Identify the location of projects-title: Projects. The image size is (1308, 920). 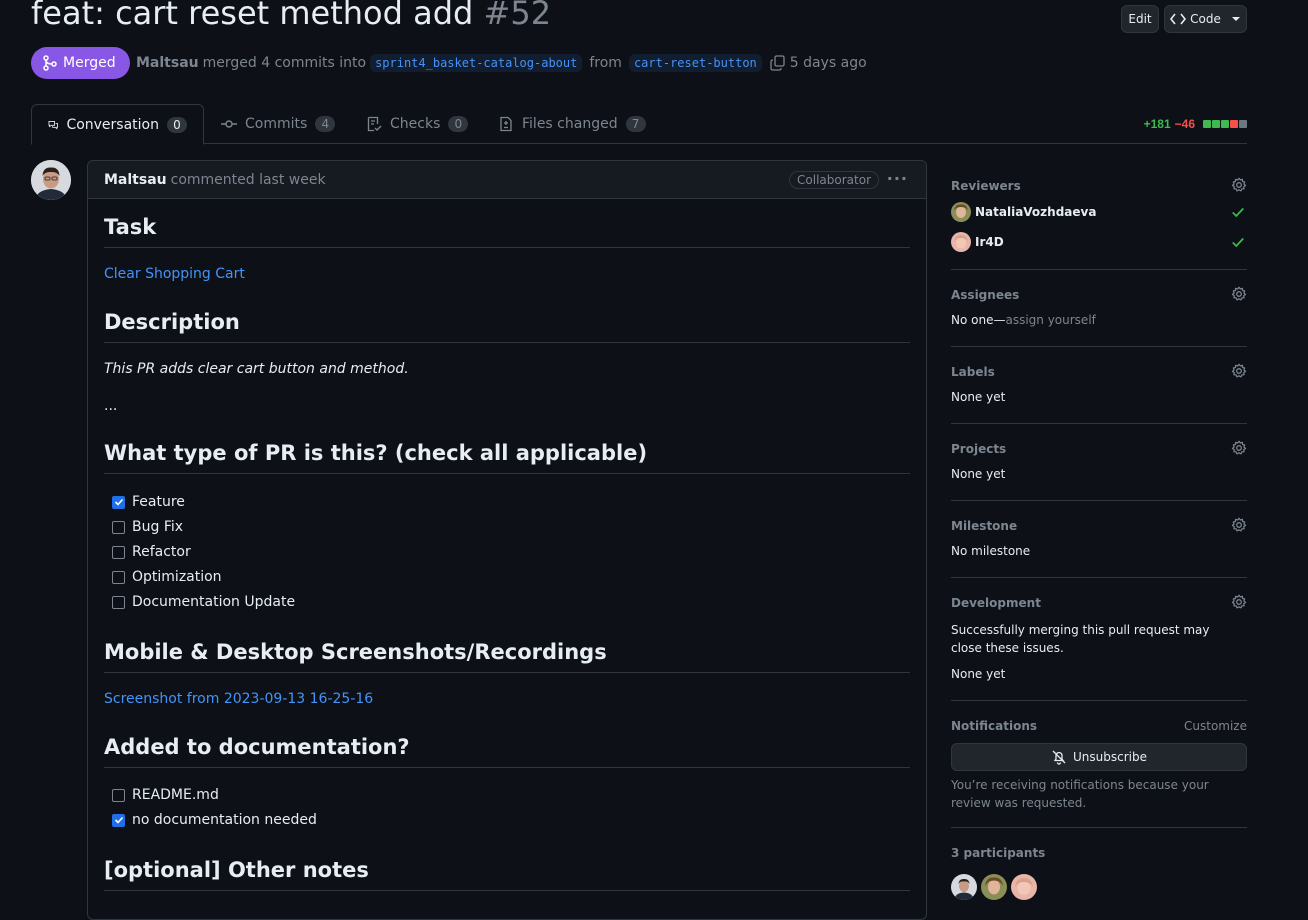
(978, 449).